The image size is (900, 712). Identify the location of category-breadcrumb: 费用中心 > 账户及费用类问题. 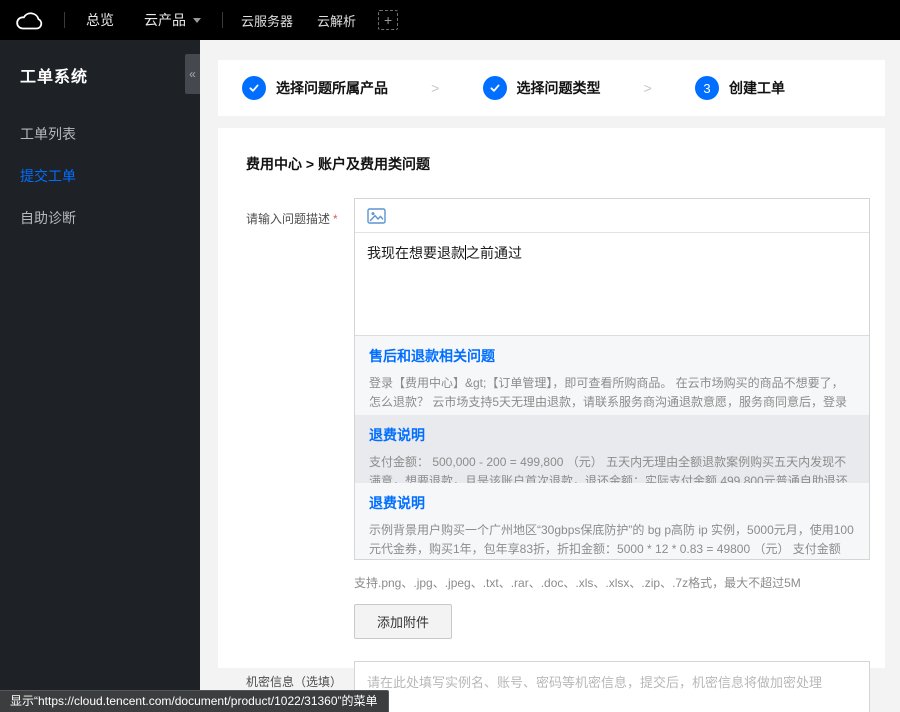
(338, 164).